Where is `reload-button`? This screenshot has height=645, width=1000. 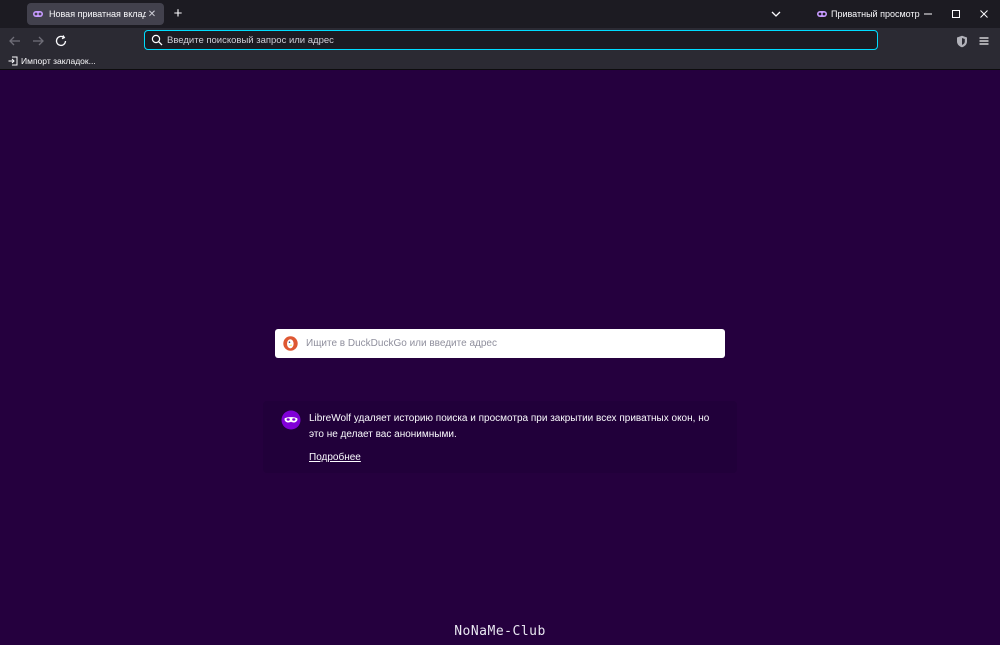
reload-button is located at coordinates (61, 41).